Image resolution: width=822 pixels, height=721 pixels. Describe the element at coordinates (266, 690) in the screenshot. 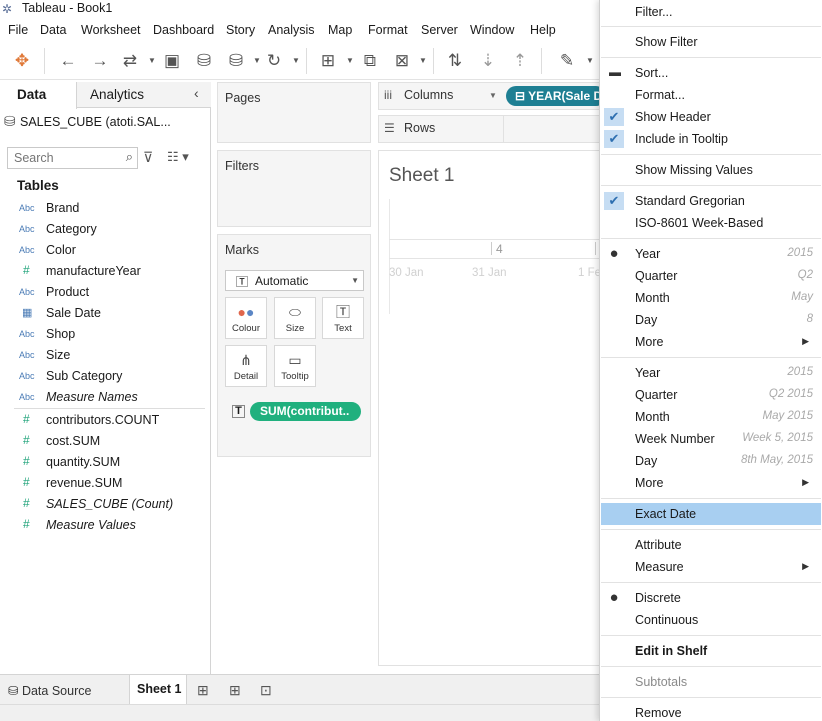

I see `new-story-icon: ⊡` at that location.